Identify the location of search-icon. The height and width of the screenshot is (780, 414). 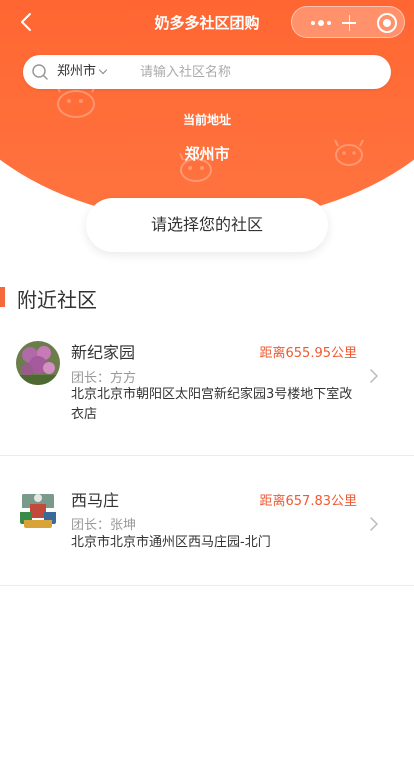
(40, 72).